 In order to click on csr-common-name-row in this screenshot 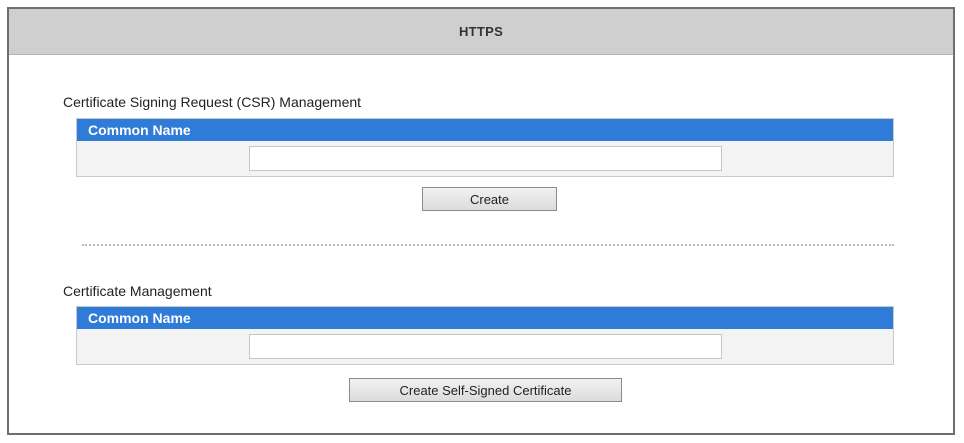, I will do `click(485, 158)`.